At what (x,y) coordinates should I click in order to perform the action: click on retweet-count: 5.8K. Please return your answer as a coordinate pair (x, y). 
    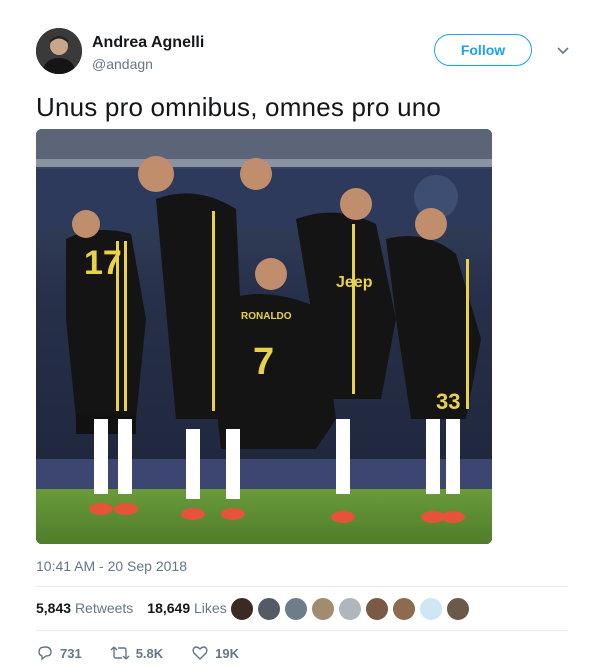
    Looking at the image, I should click on (149, 653).